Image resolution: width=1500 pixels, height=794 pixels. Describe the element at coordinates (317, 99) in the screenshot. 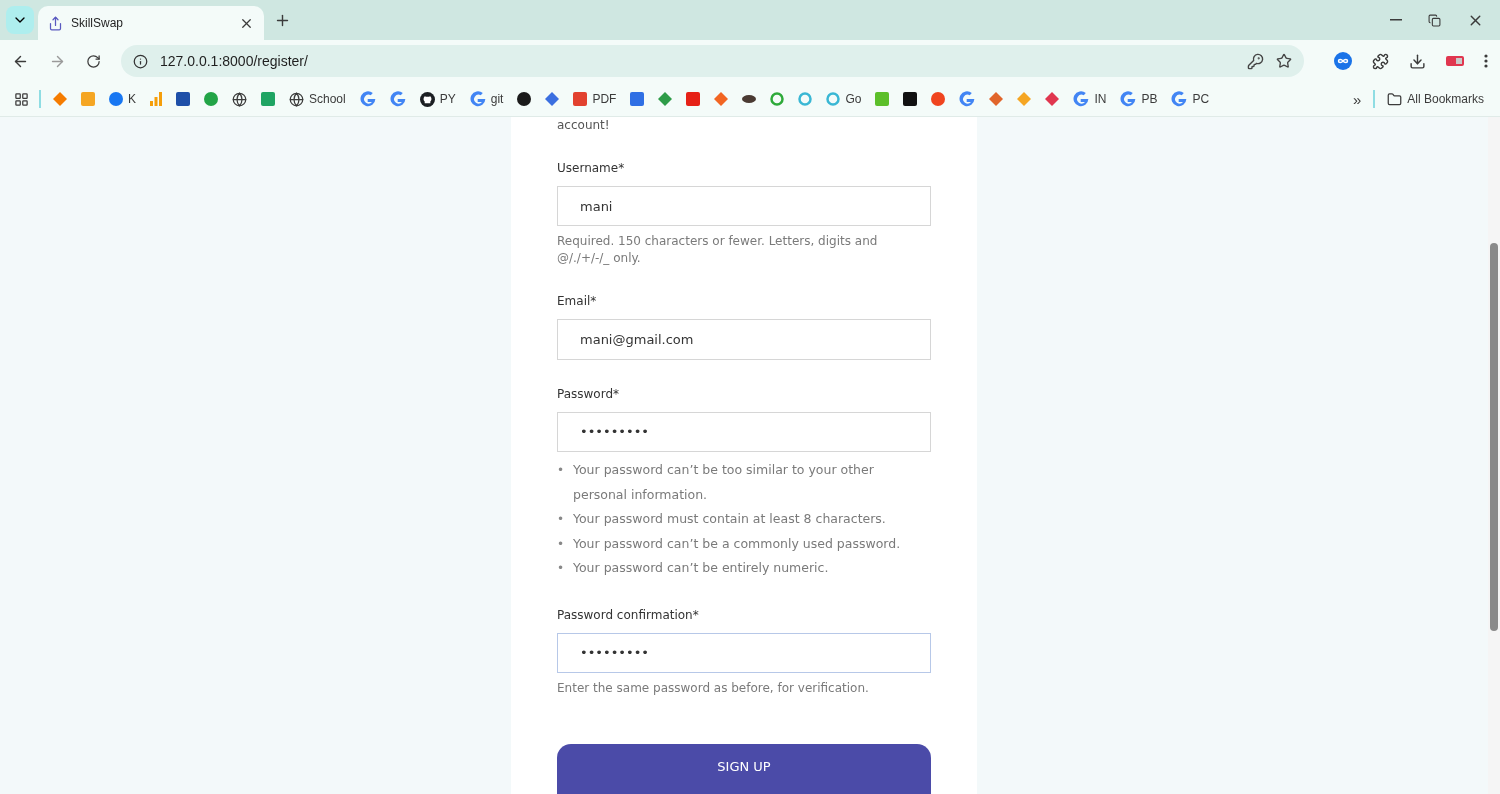

I see `bookmark-item: School` at that location.